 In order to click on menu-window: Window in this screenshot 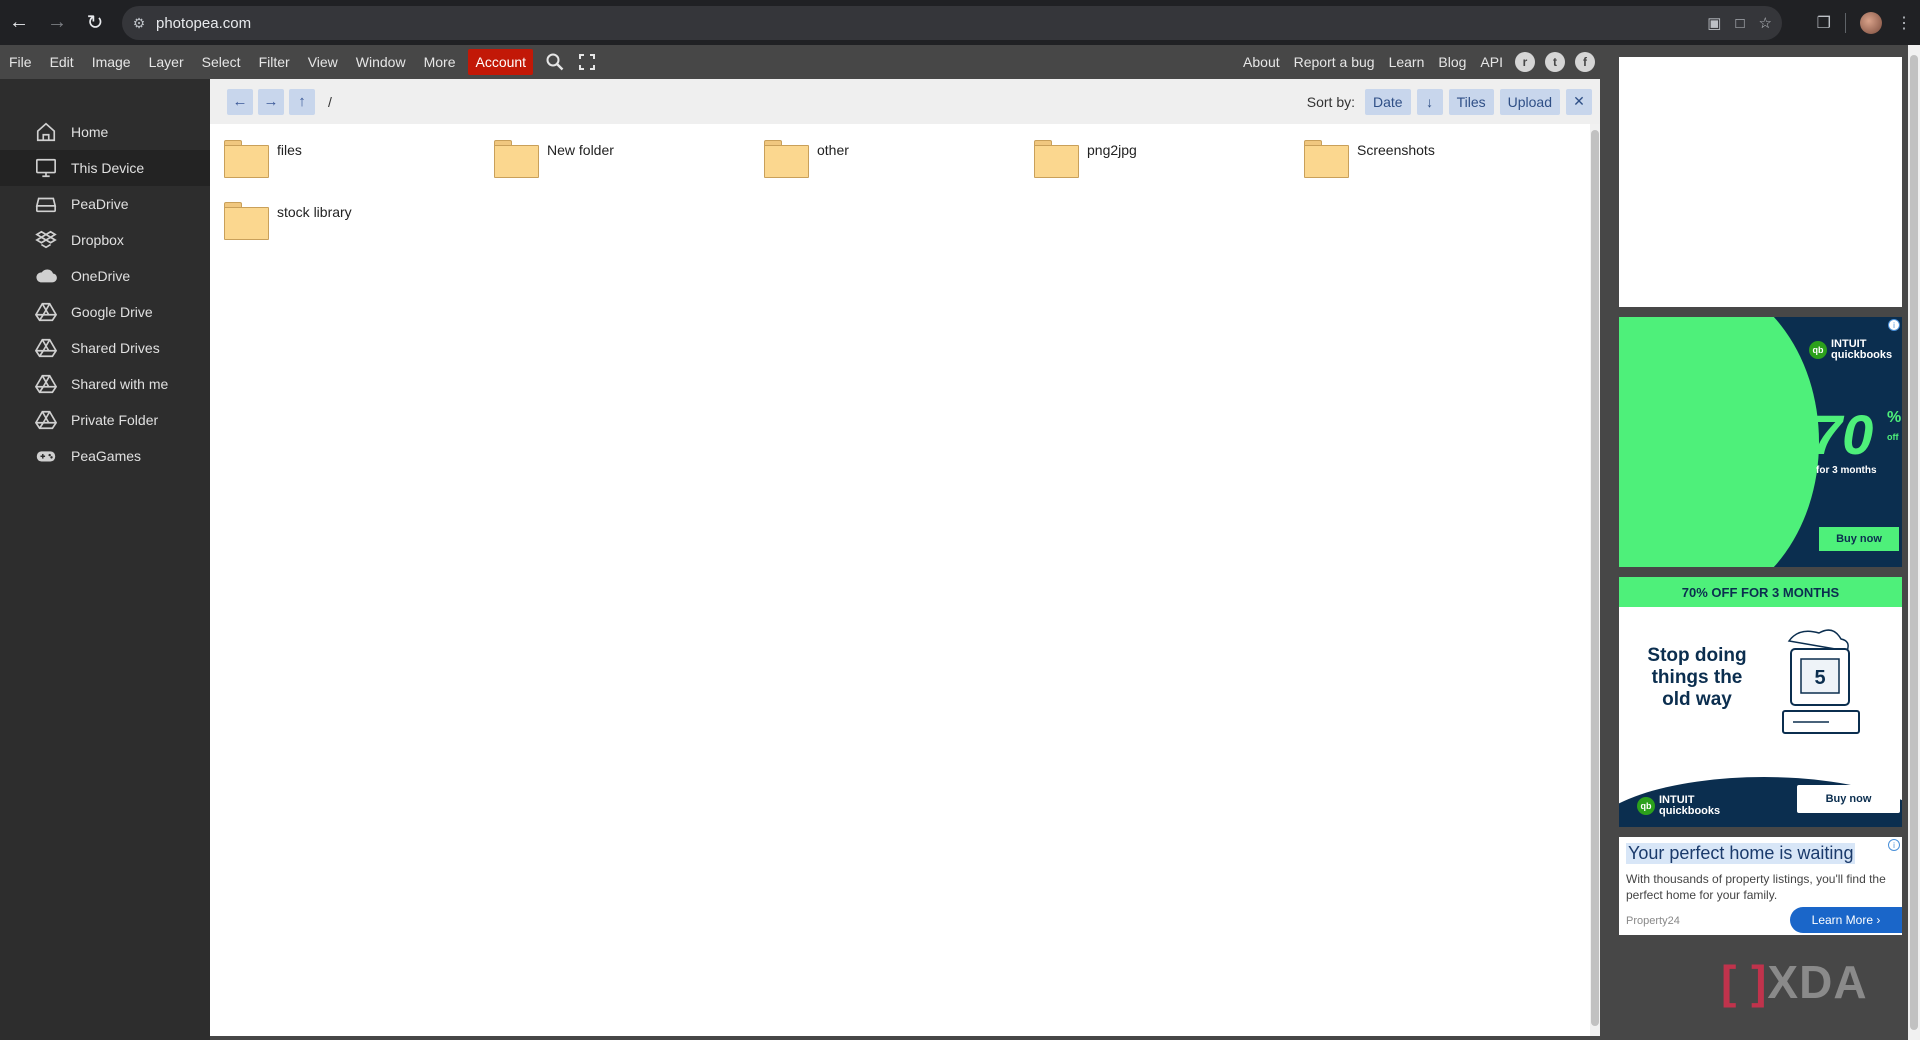, I will do `click(381, 62)`.